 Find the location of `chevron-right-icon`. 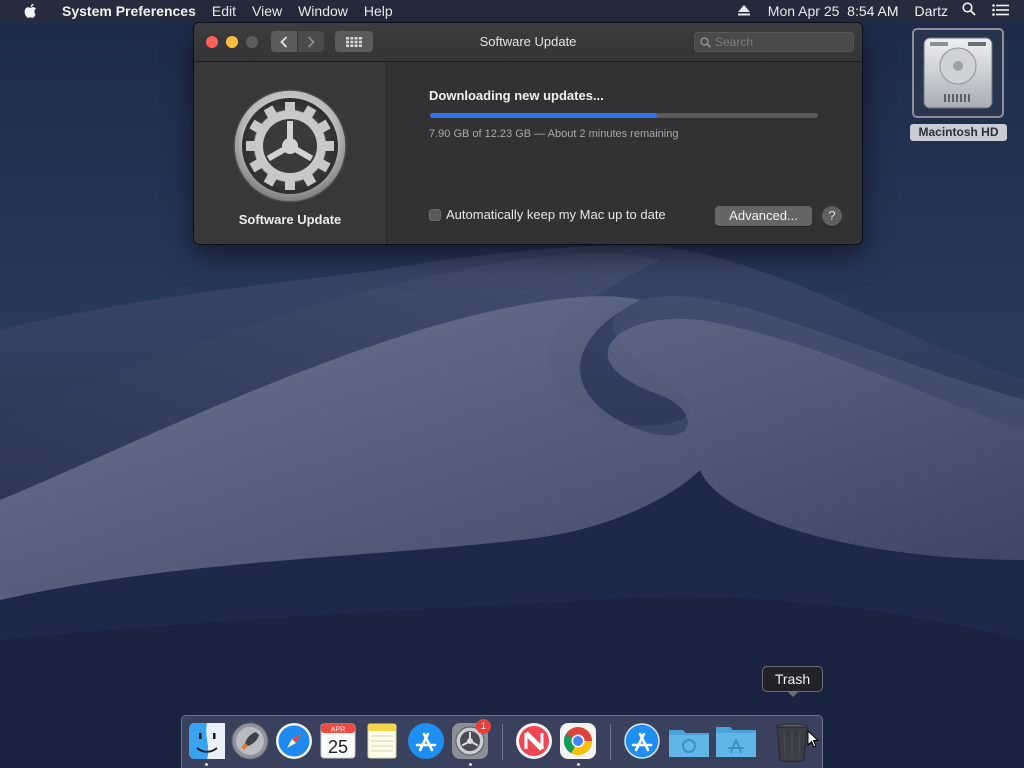

chevron-right-icon is located at coordinates (311, 41).